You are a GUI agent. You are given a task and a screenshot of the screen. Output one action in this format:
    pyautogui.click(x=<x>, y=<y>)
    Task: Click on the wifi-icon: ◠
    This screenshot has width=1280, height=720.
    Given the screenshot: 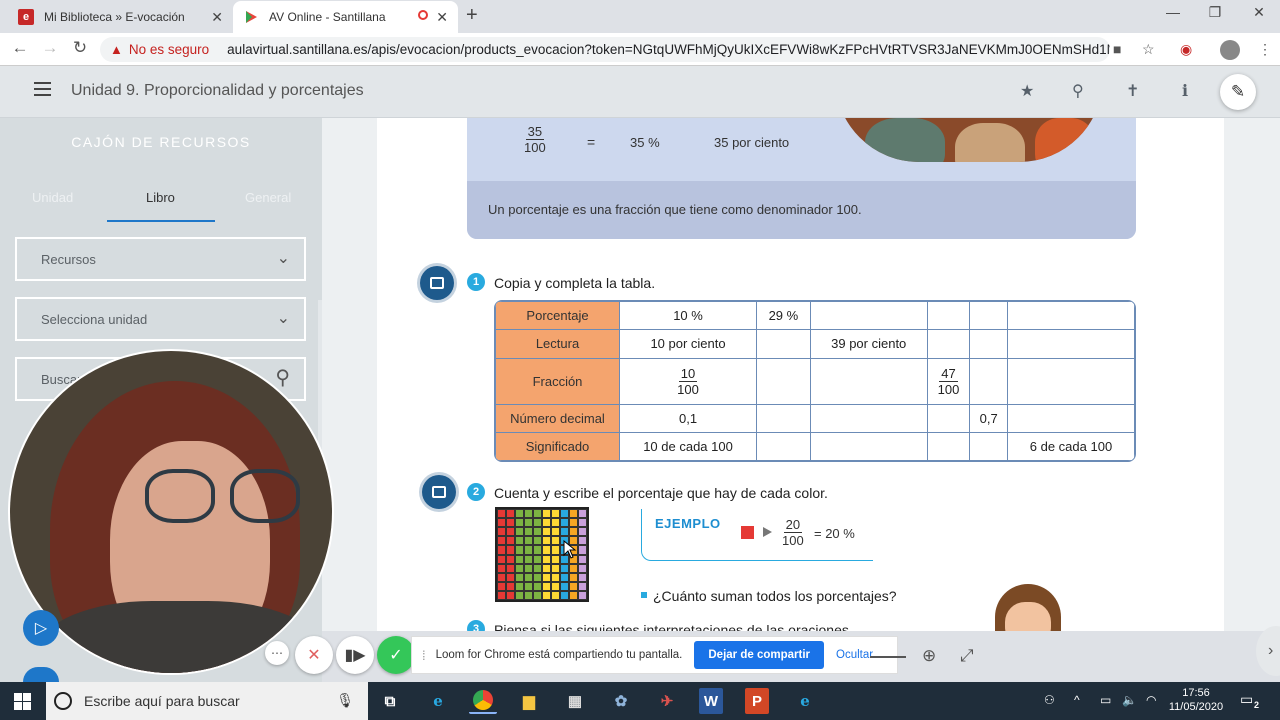 What is the action you would take?
    pyautogui.click(x=1151, y=700)
    